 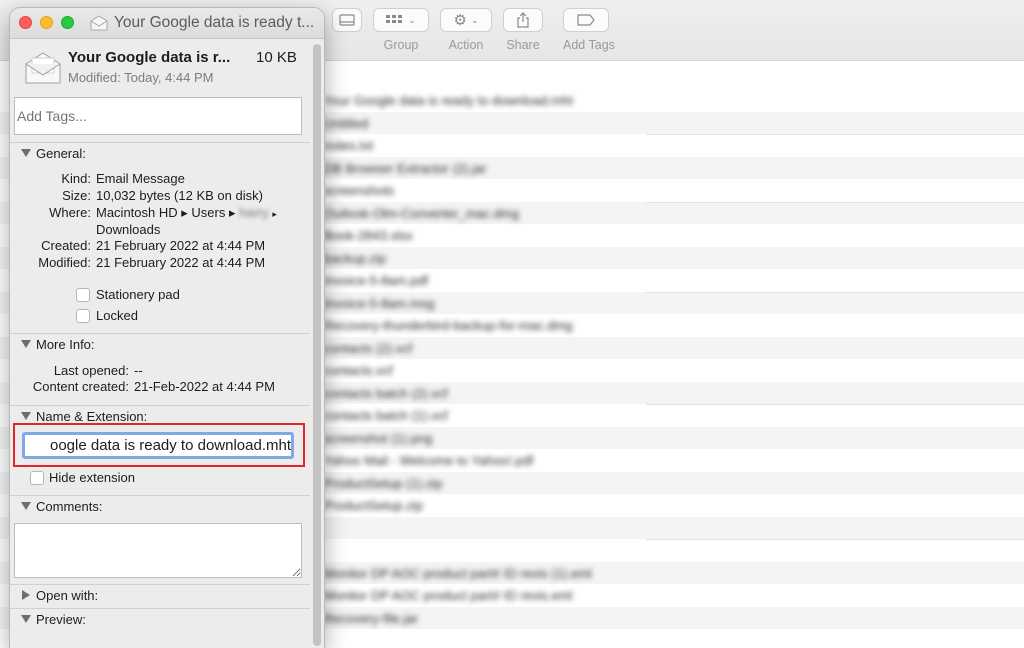 What do you see at coordinates (80, 386) in the screenshot?
I see `content-created-label: Content created:` at bounding box center [80, 386].